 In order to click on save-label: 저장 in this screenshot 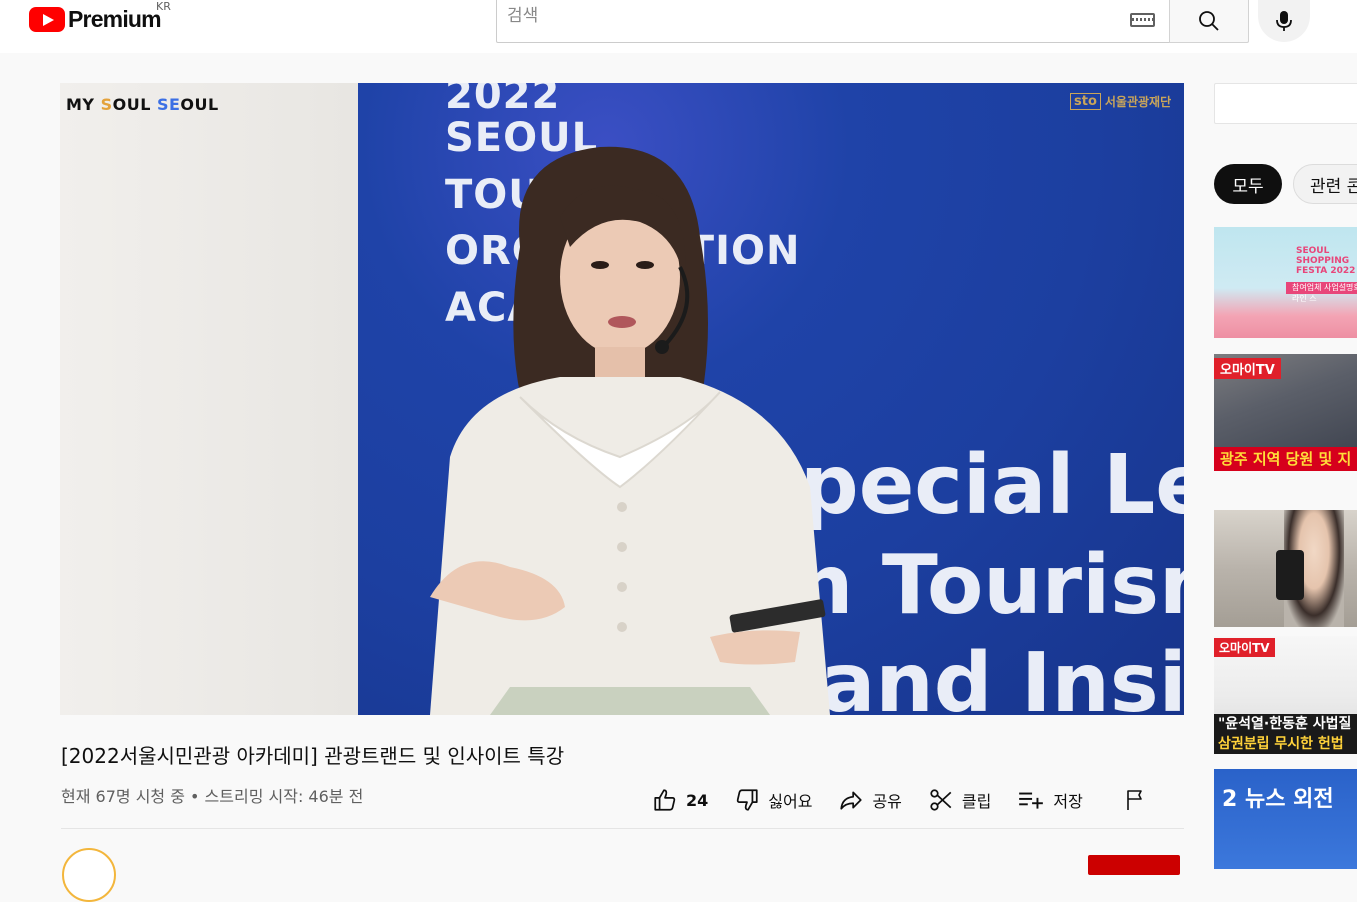, I will do `click(1068, 801)`.